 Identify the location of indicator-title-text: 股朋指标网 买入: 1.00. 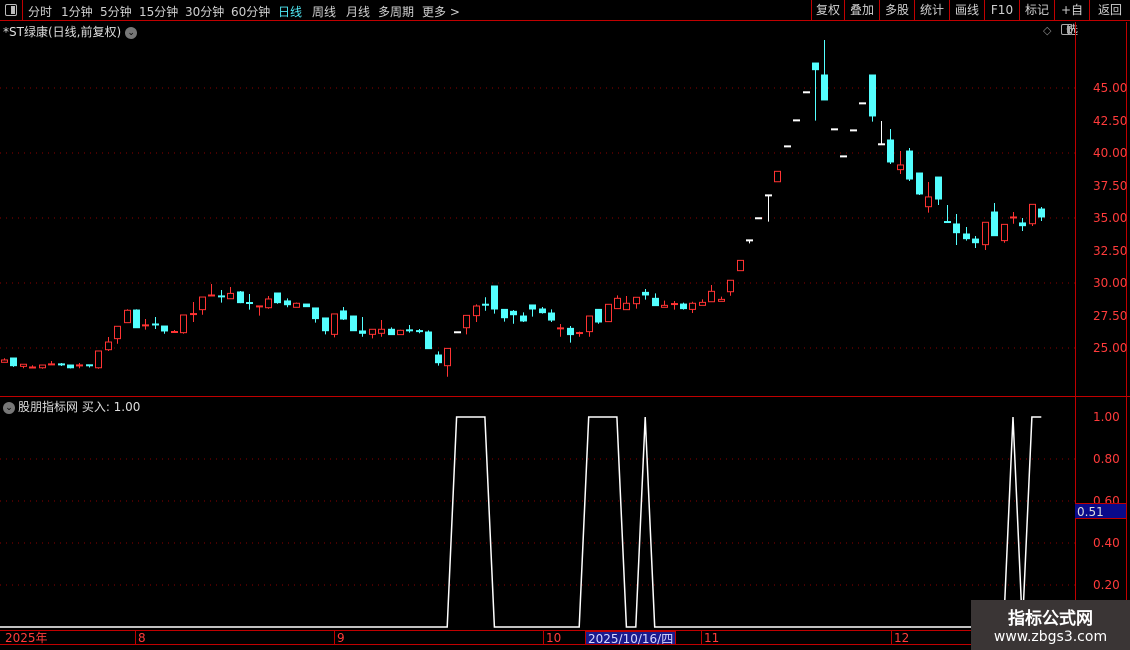
(79, 407).